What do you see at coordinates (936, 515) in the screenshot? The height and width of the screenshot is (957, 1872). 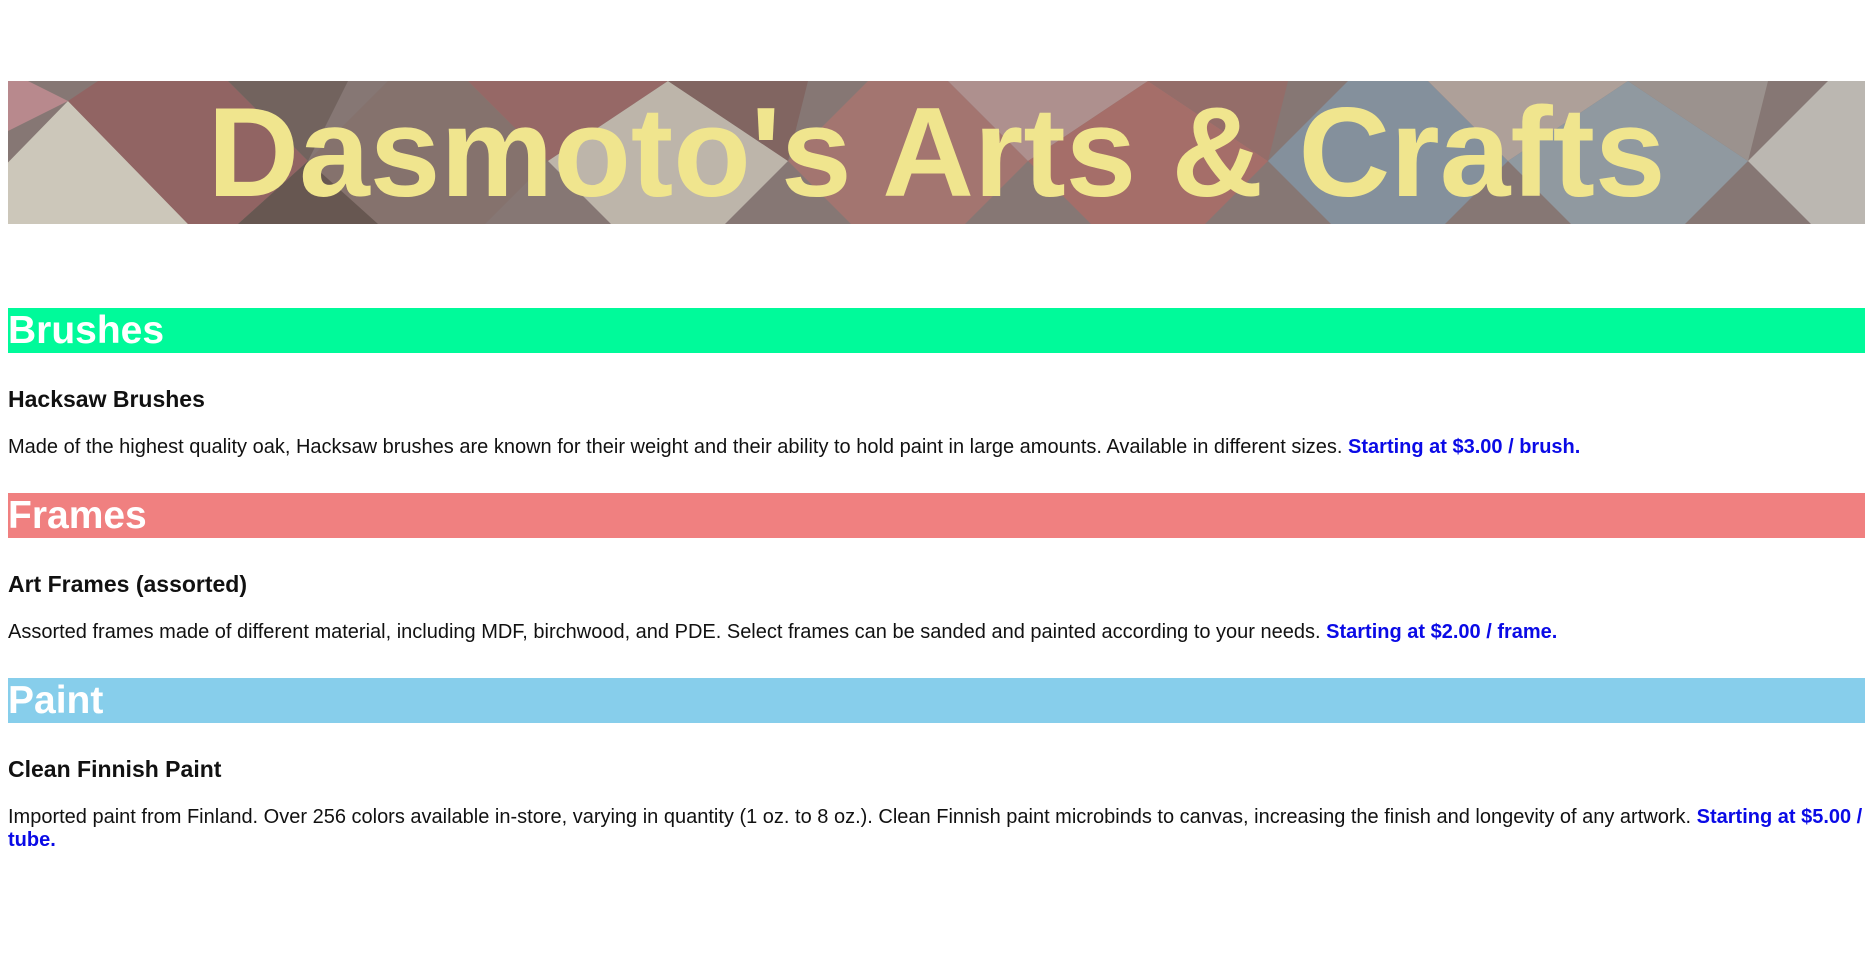 I see `section-heading-frames: Frames` at bounding box center [936, 515].